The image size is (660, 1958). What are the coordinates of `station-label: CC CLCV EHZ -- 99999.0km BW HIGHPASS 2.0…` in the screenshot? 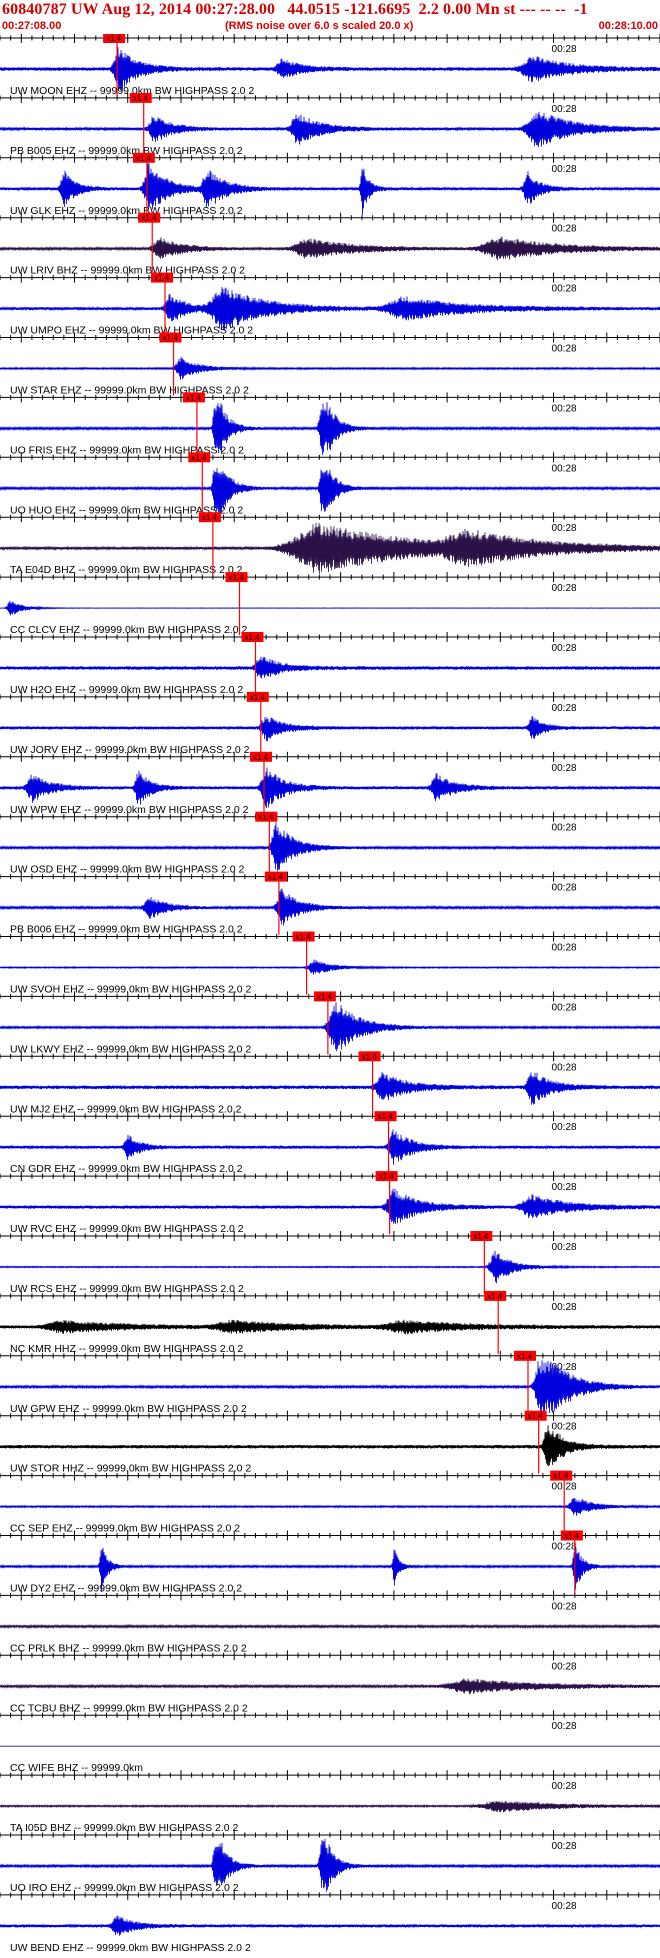 It's located at (128, 630).